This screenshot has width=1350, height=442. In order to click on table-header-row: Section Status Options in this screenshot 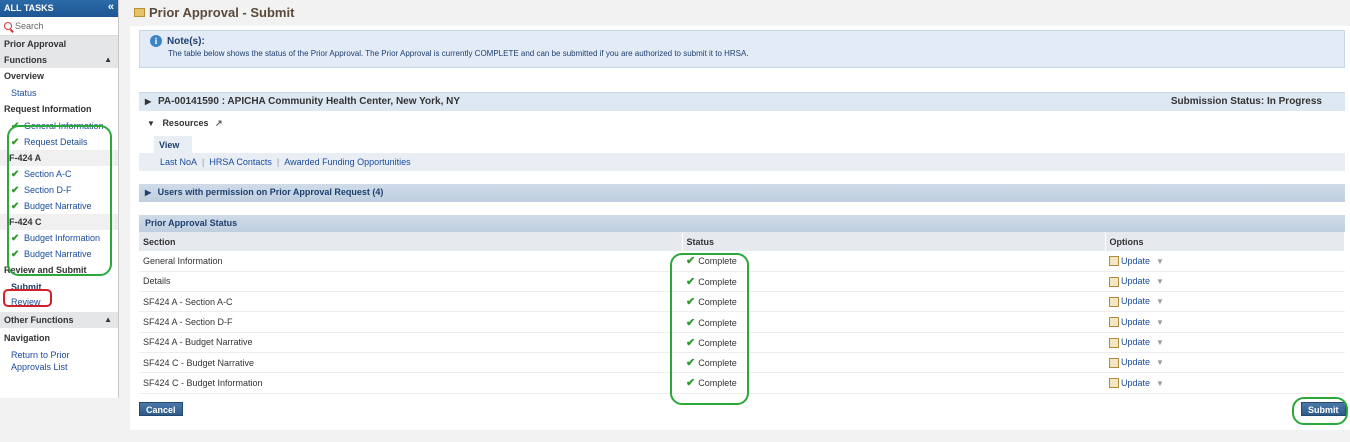, I will do `click(742, 241)`.